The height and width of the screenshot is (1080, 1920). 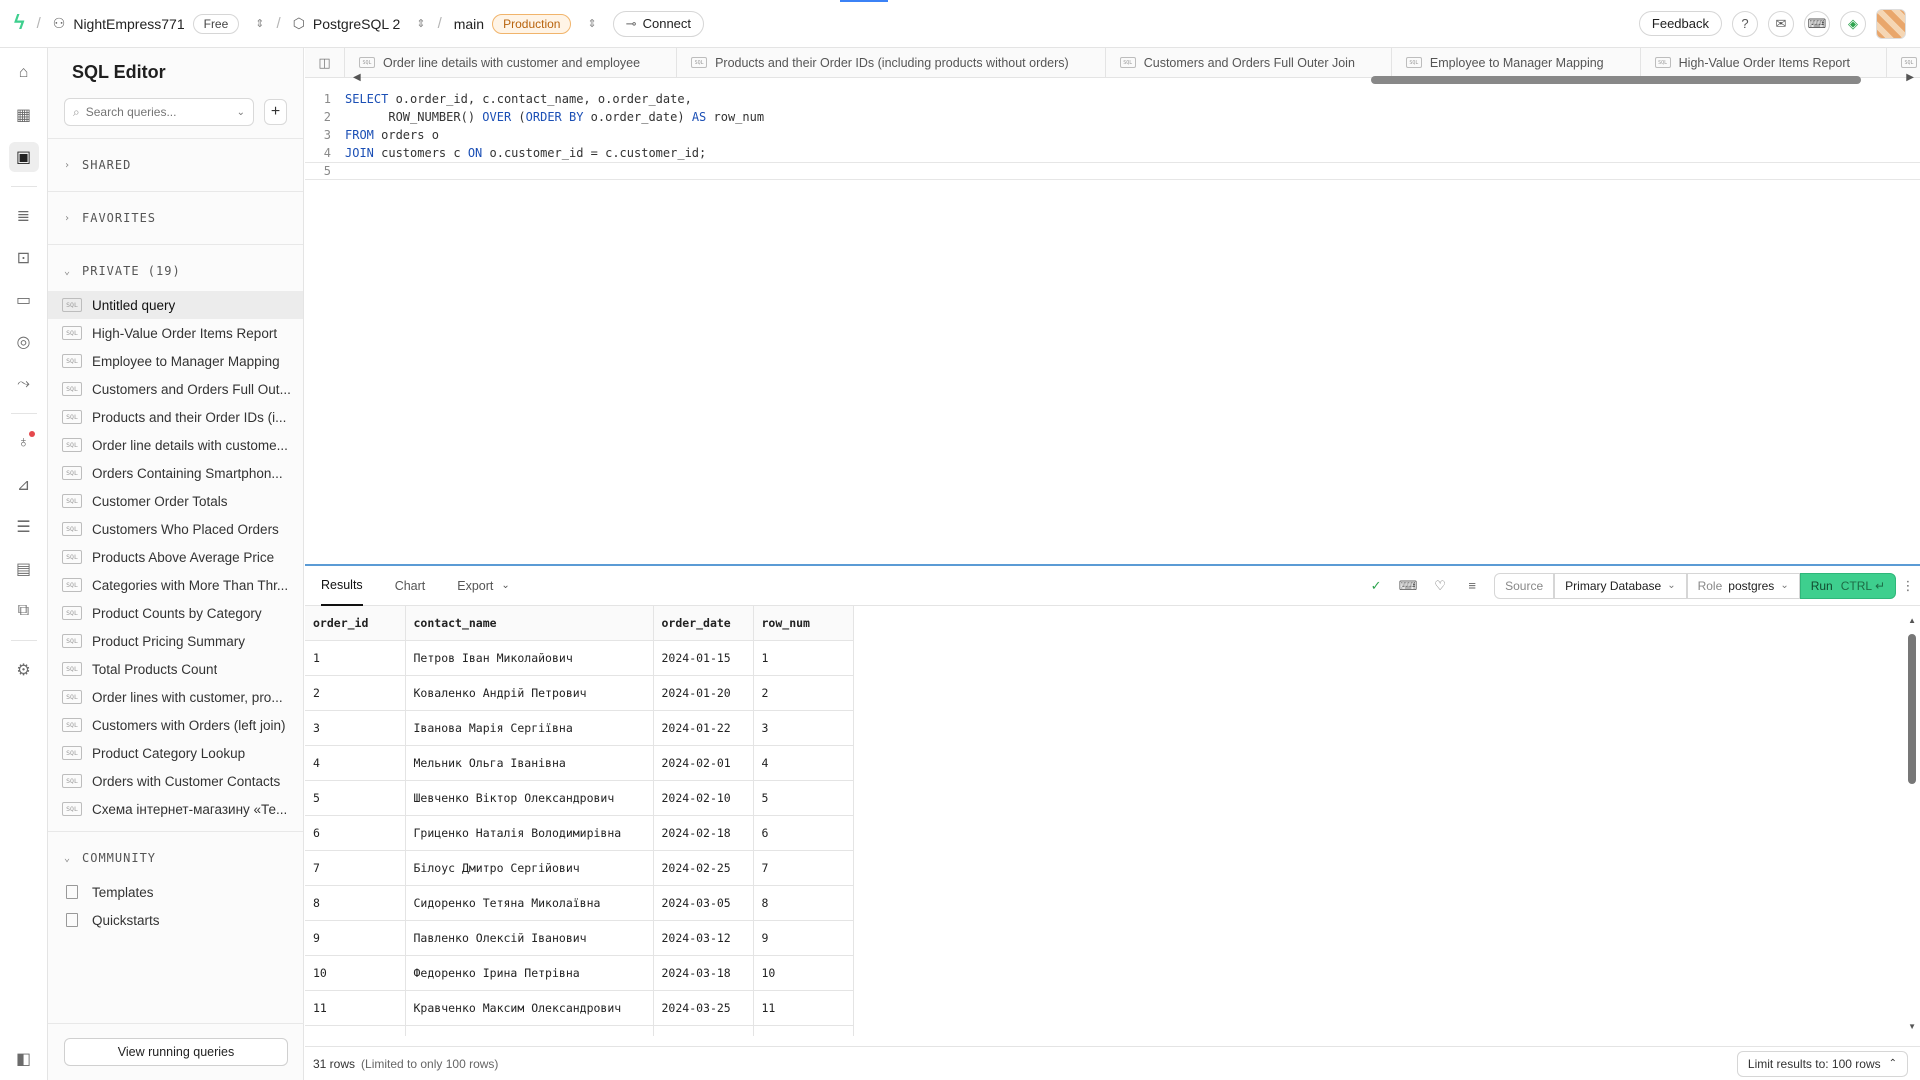 I want to click on logs-icon: ☰, so click(x=24, y=527).